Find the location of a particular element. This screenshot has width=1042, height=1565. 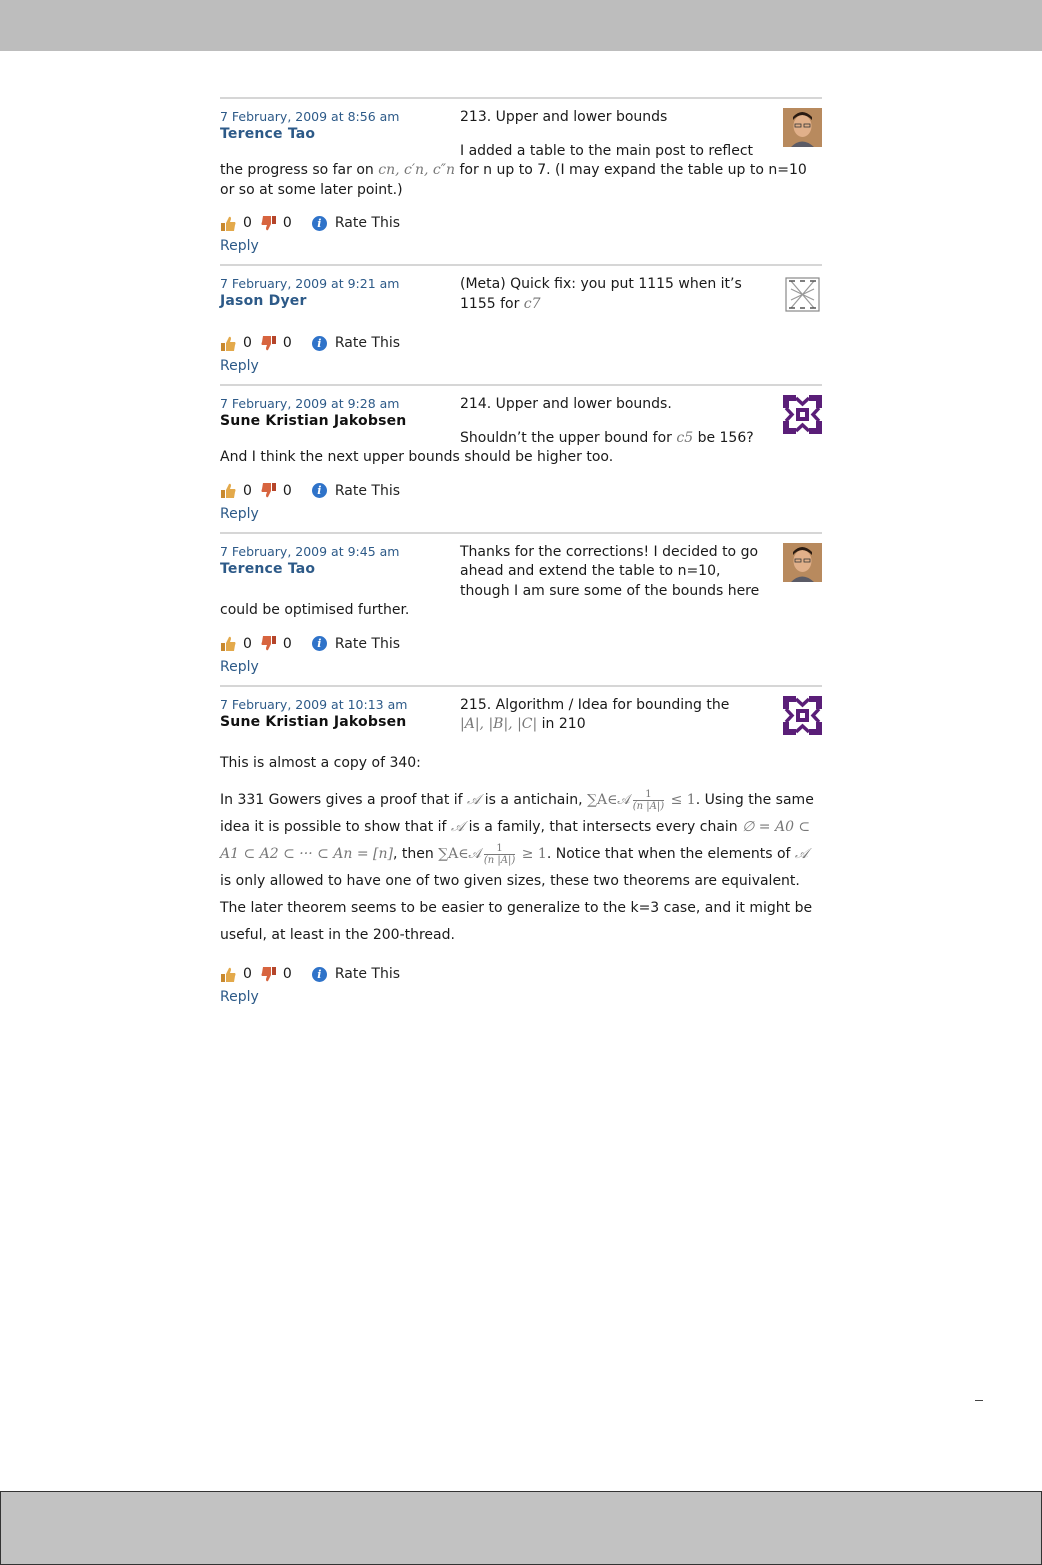

comment-title: 214. Upper and lower bounds. is located at coordinates (566, 404).